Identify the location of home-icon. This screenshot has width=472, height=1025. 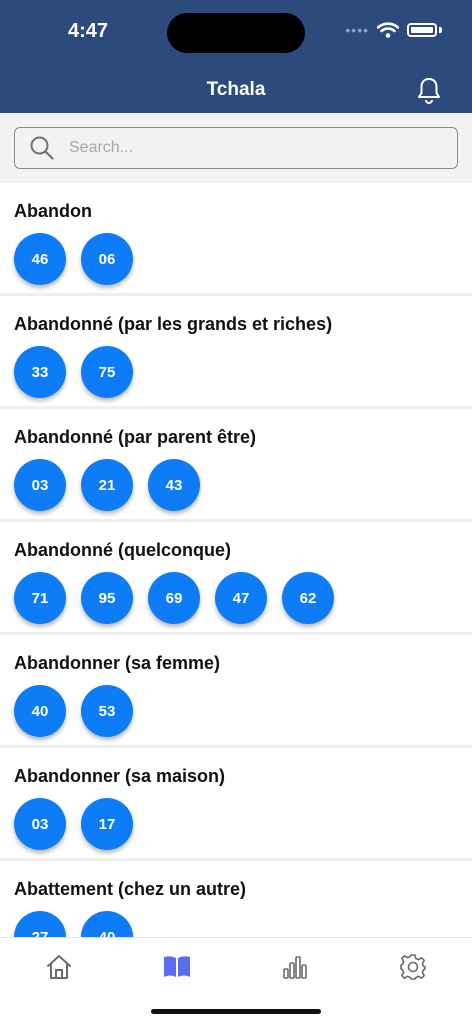
(59, 967).